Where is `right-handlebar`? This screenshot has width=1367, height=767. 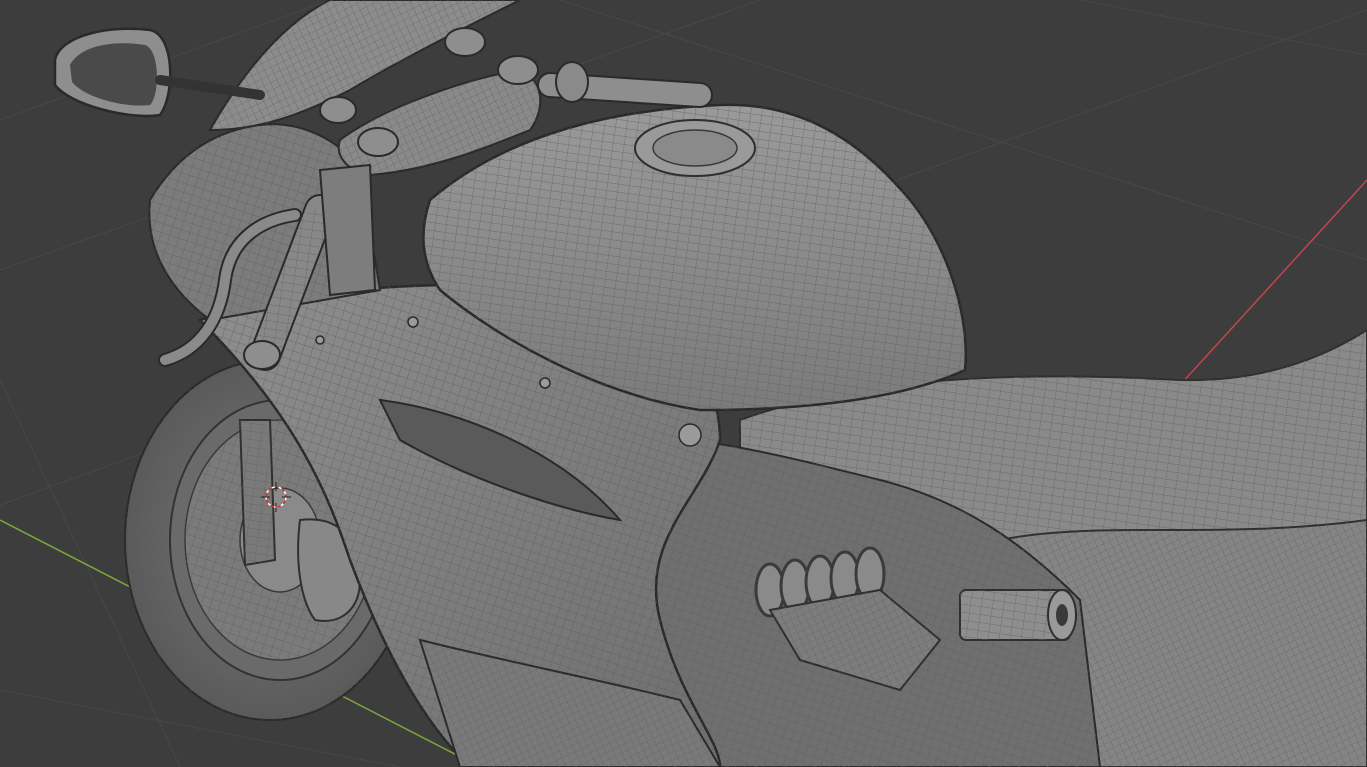 right-handlebar is located at coordinates (625, 84).